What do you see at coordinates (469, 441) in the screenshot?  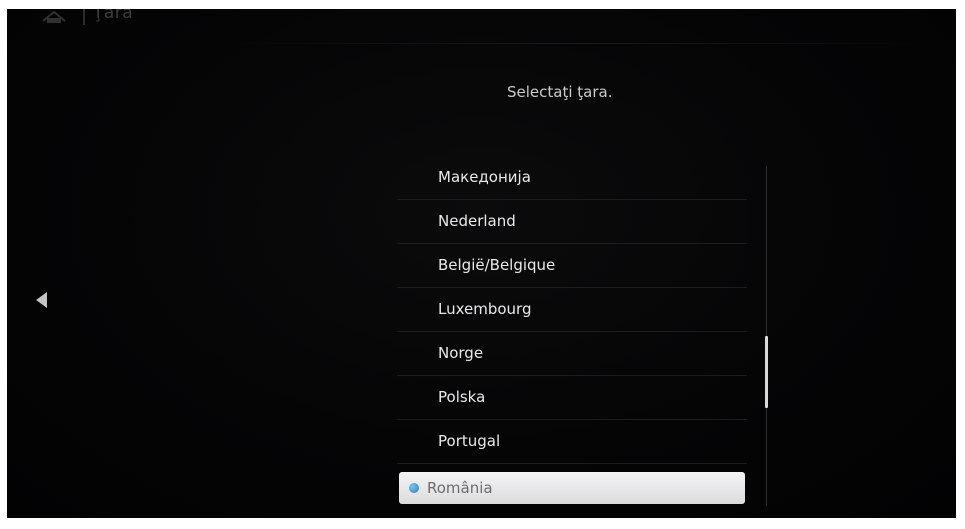 I see `list-item-label: Portugal` at bounding box center [469, 441].